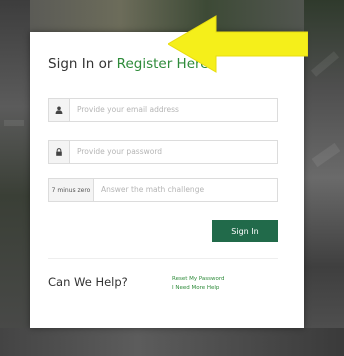 The width and height of the screenshot is (344, 356). Describe the element at coordinates (120, 151) in the screenshot. I see `password-placeholder: Provide your password` at that location.